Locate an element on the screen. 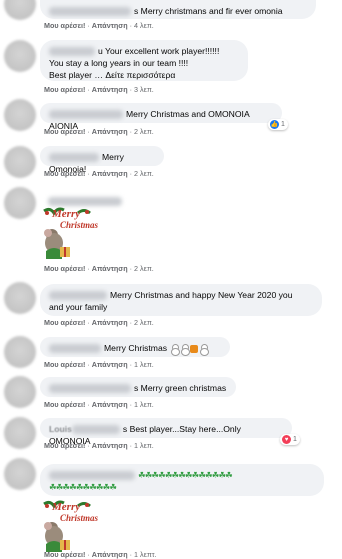  comment-bubble: s Merry christmans and fir ever omonia is located at coordinates (178, 9).